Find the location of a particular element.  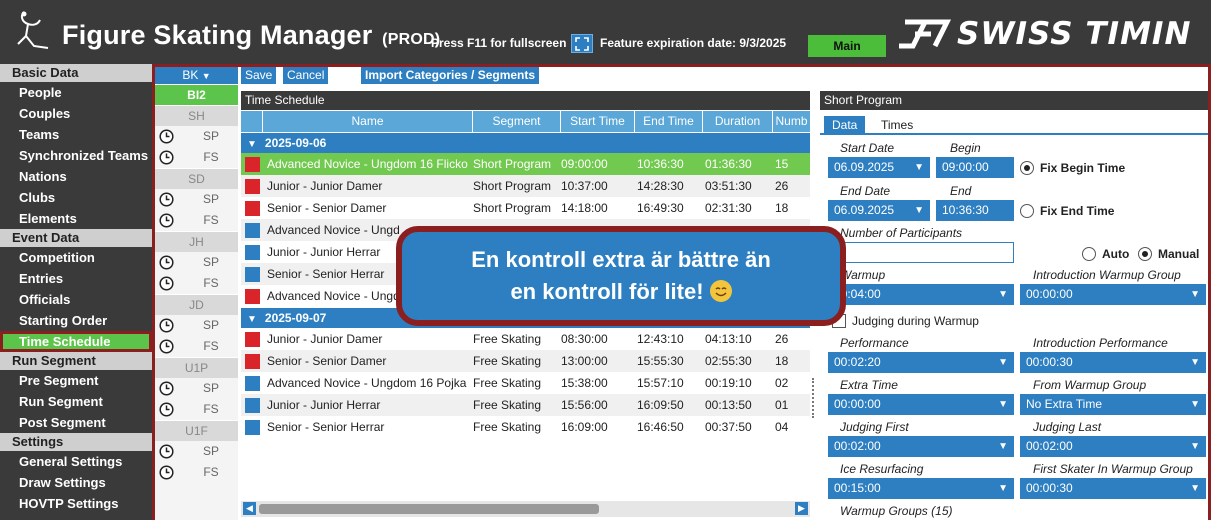

group-level: JH is located at coordinates (196, 241).